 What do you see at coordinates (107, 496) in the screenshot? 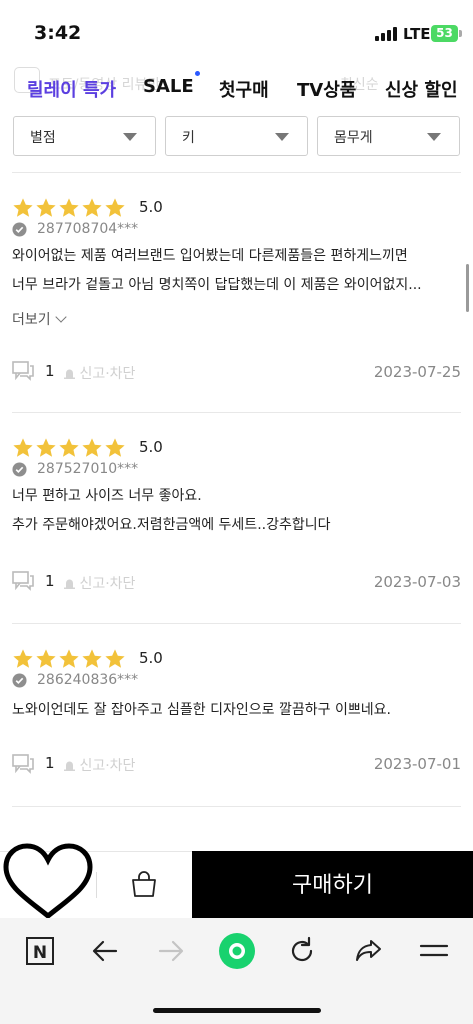
I see `review-text-line: 너무 편하고 사이즈 너무 좋아요.` at bounding box center [107, 496].